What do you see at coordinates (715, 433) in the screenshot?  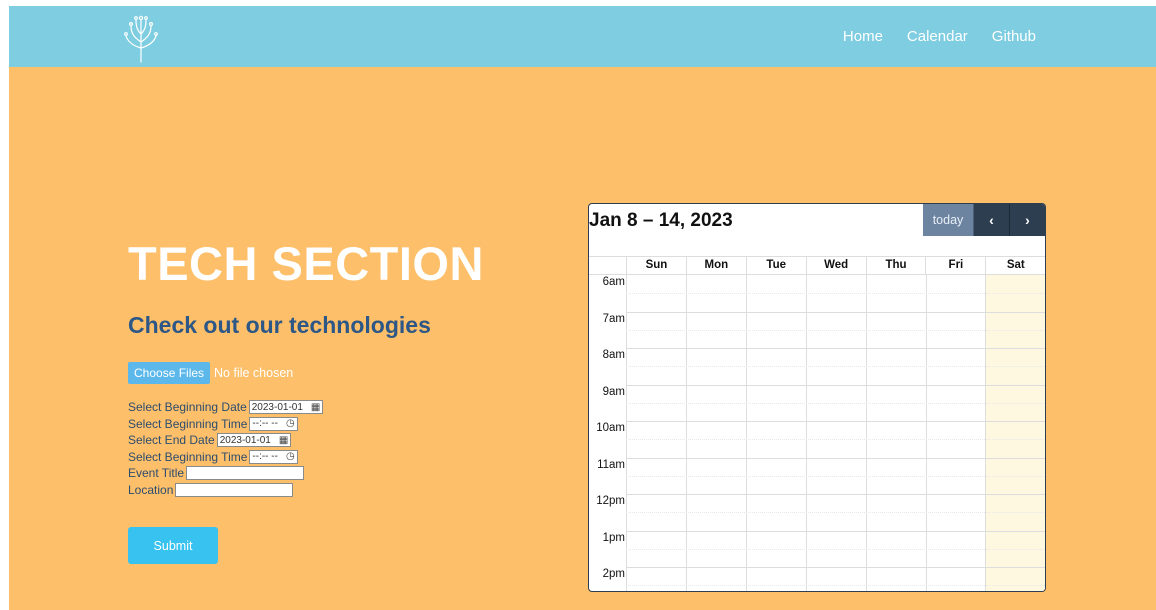 I see `day-column-mon` at bounding box center [715, 433].